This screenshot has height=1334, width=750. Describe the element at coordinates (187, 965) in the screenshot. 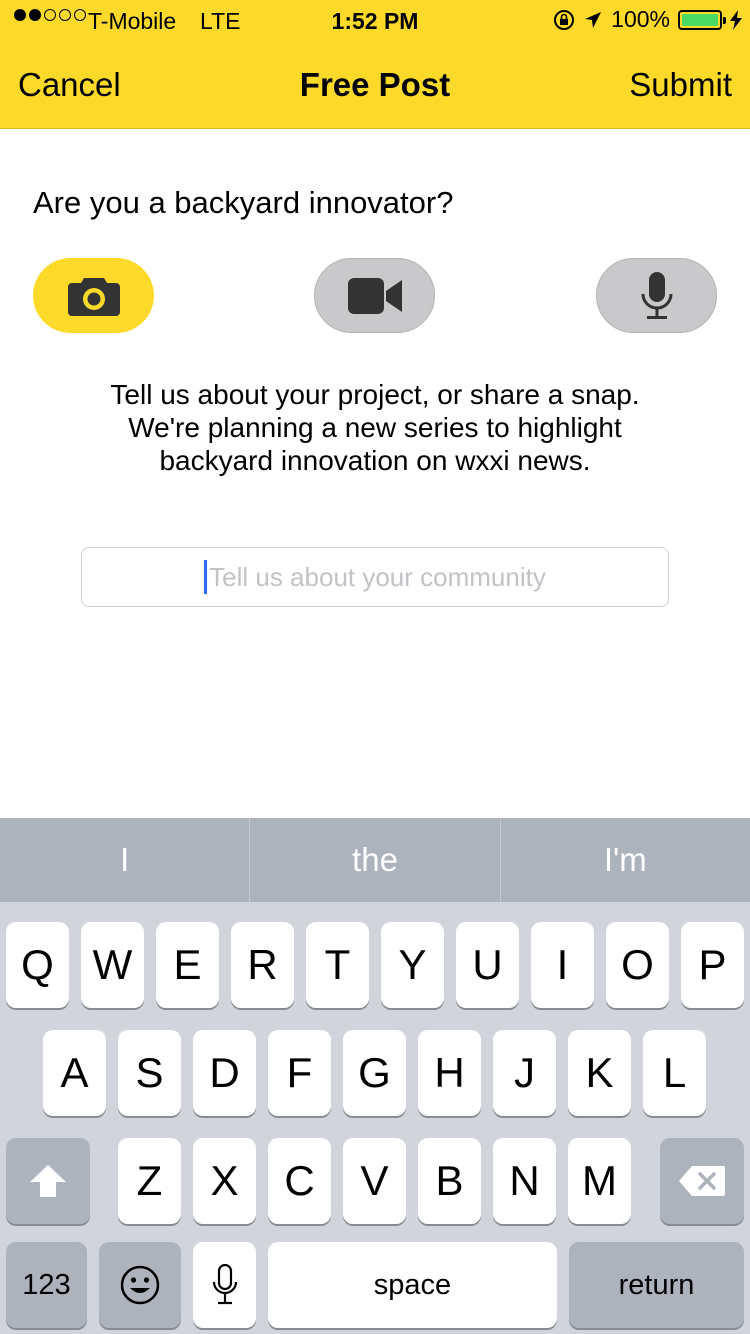

I see `key-e: E` at that location.